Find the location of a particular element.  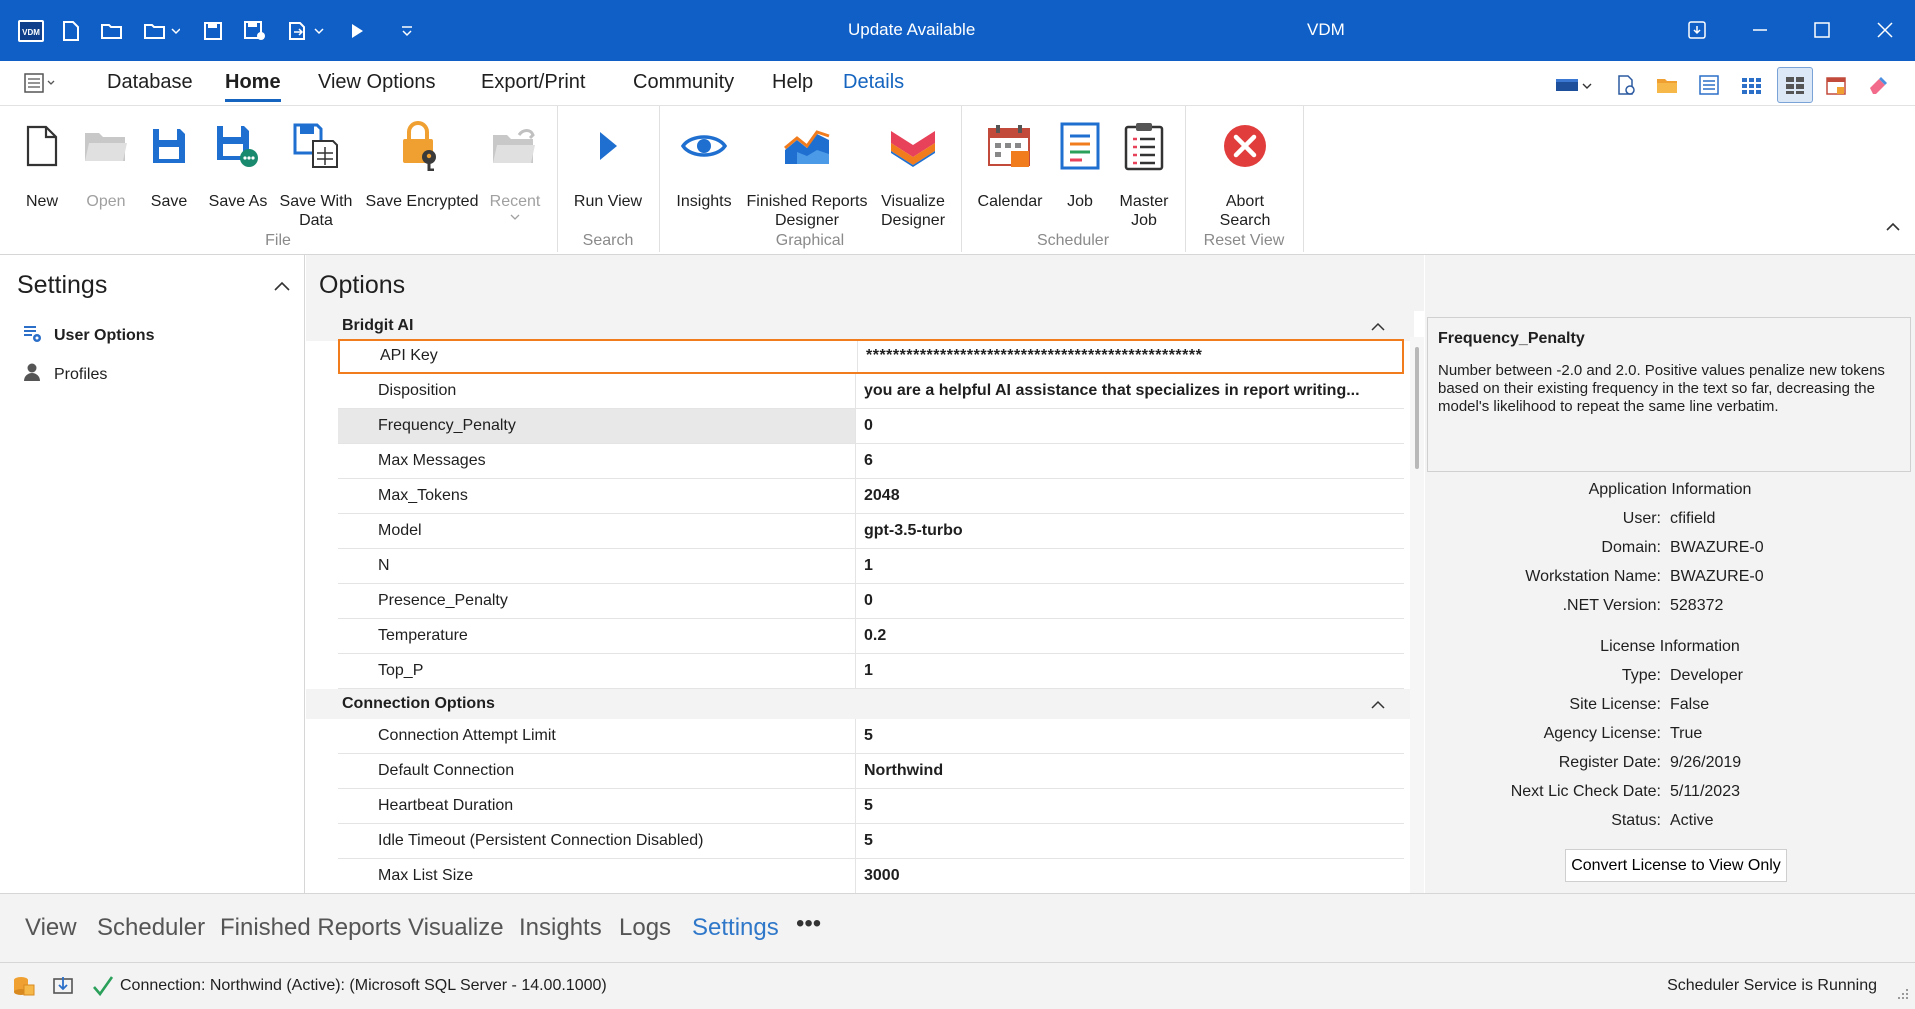

calendar-small-icon is located at coordinates (1836, 85).